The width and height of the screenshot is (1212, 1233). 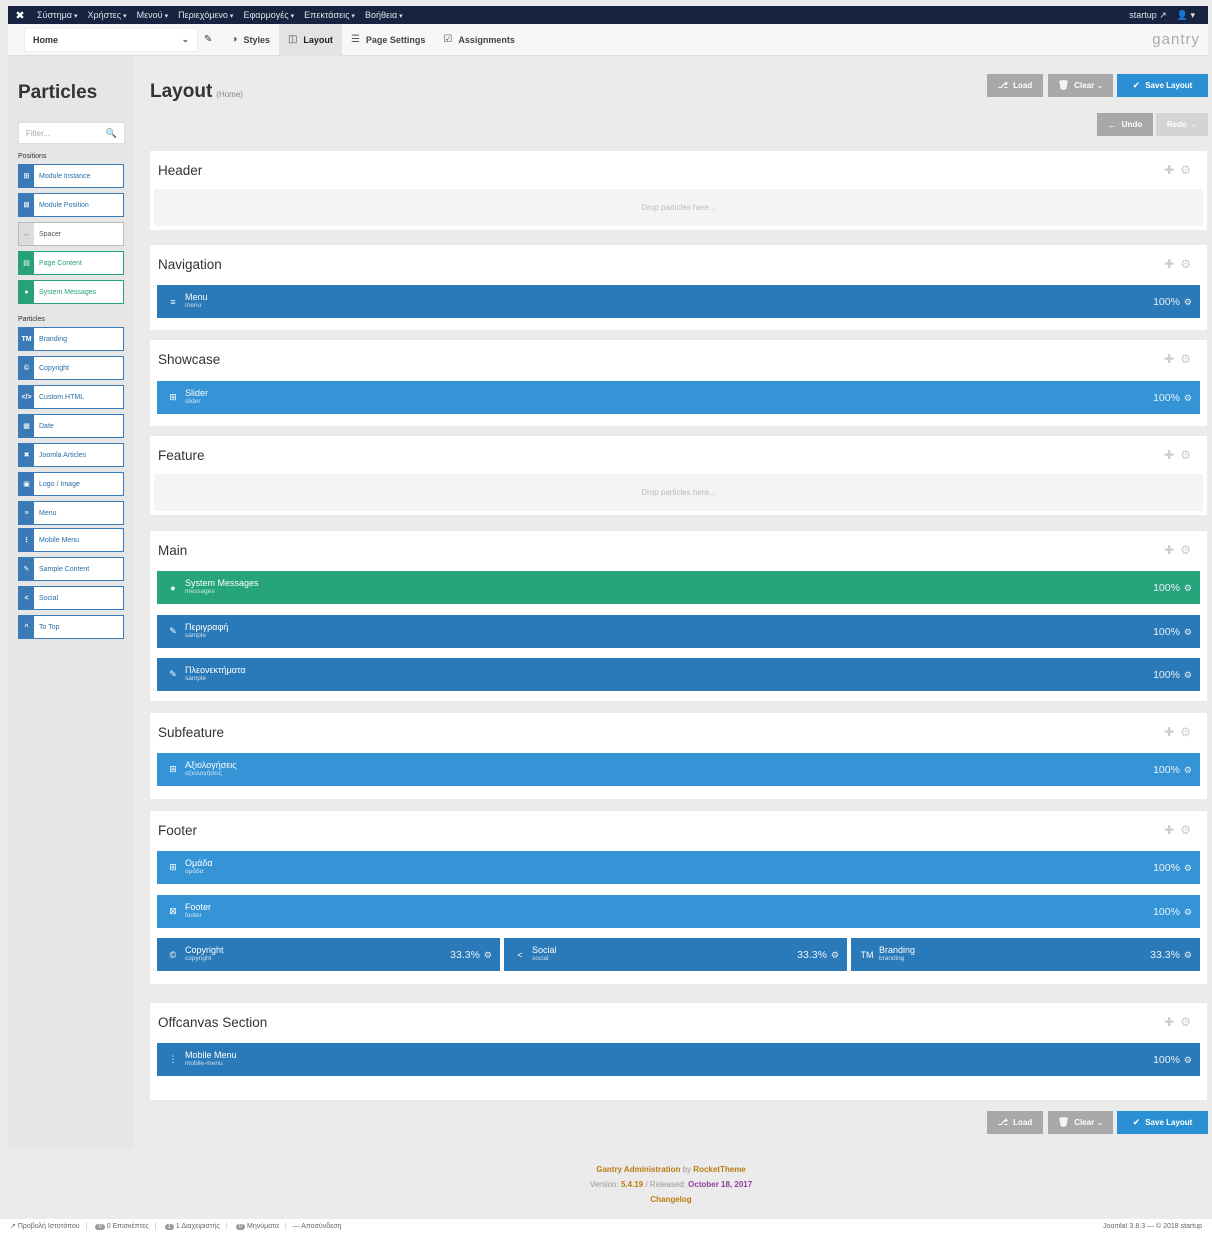 I want to click on particle-system-messages: ● System Messages, so click(x=71, y=292).